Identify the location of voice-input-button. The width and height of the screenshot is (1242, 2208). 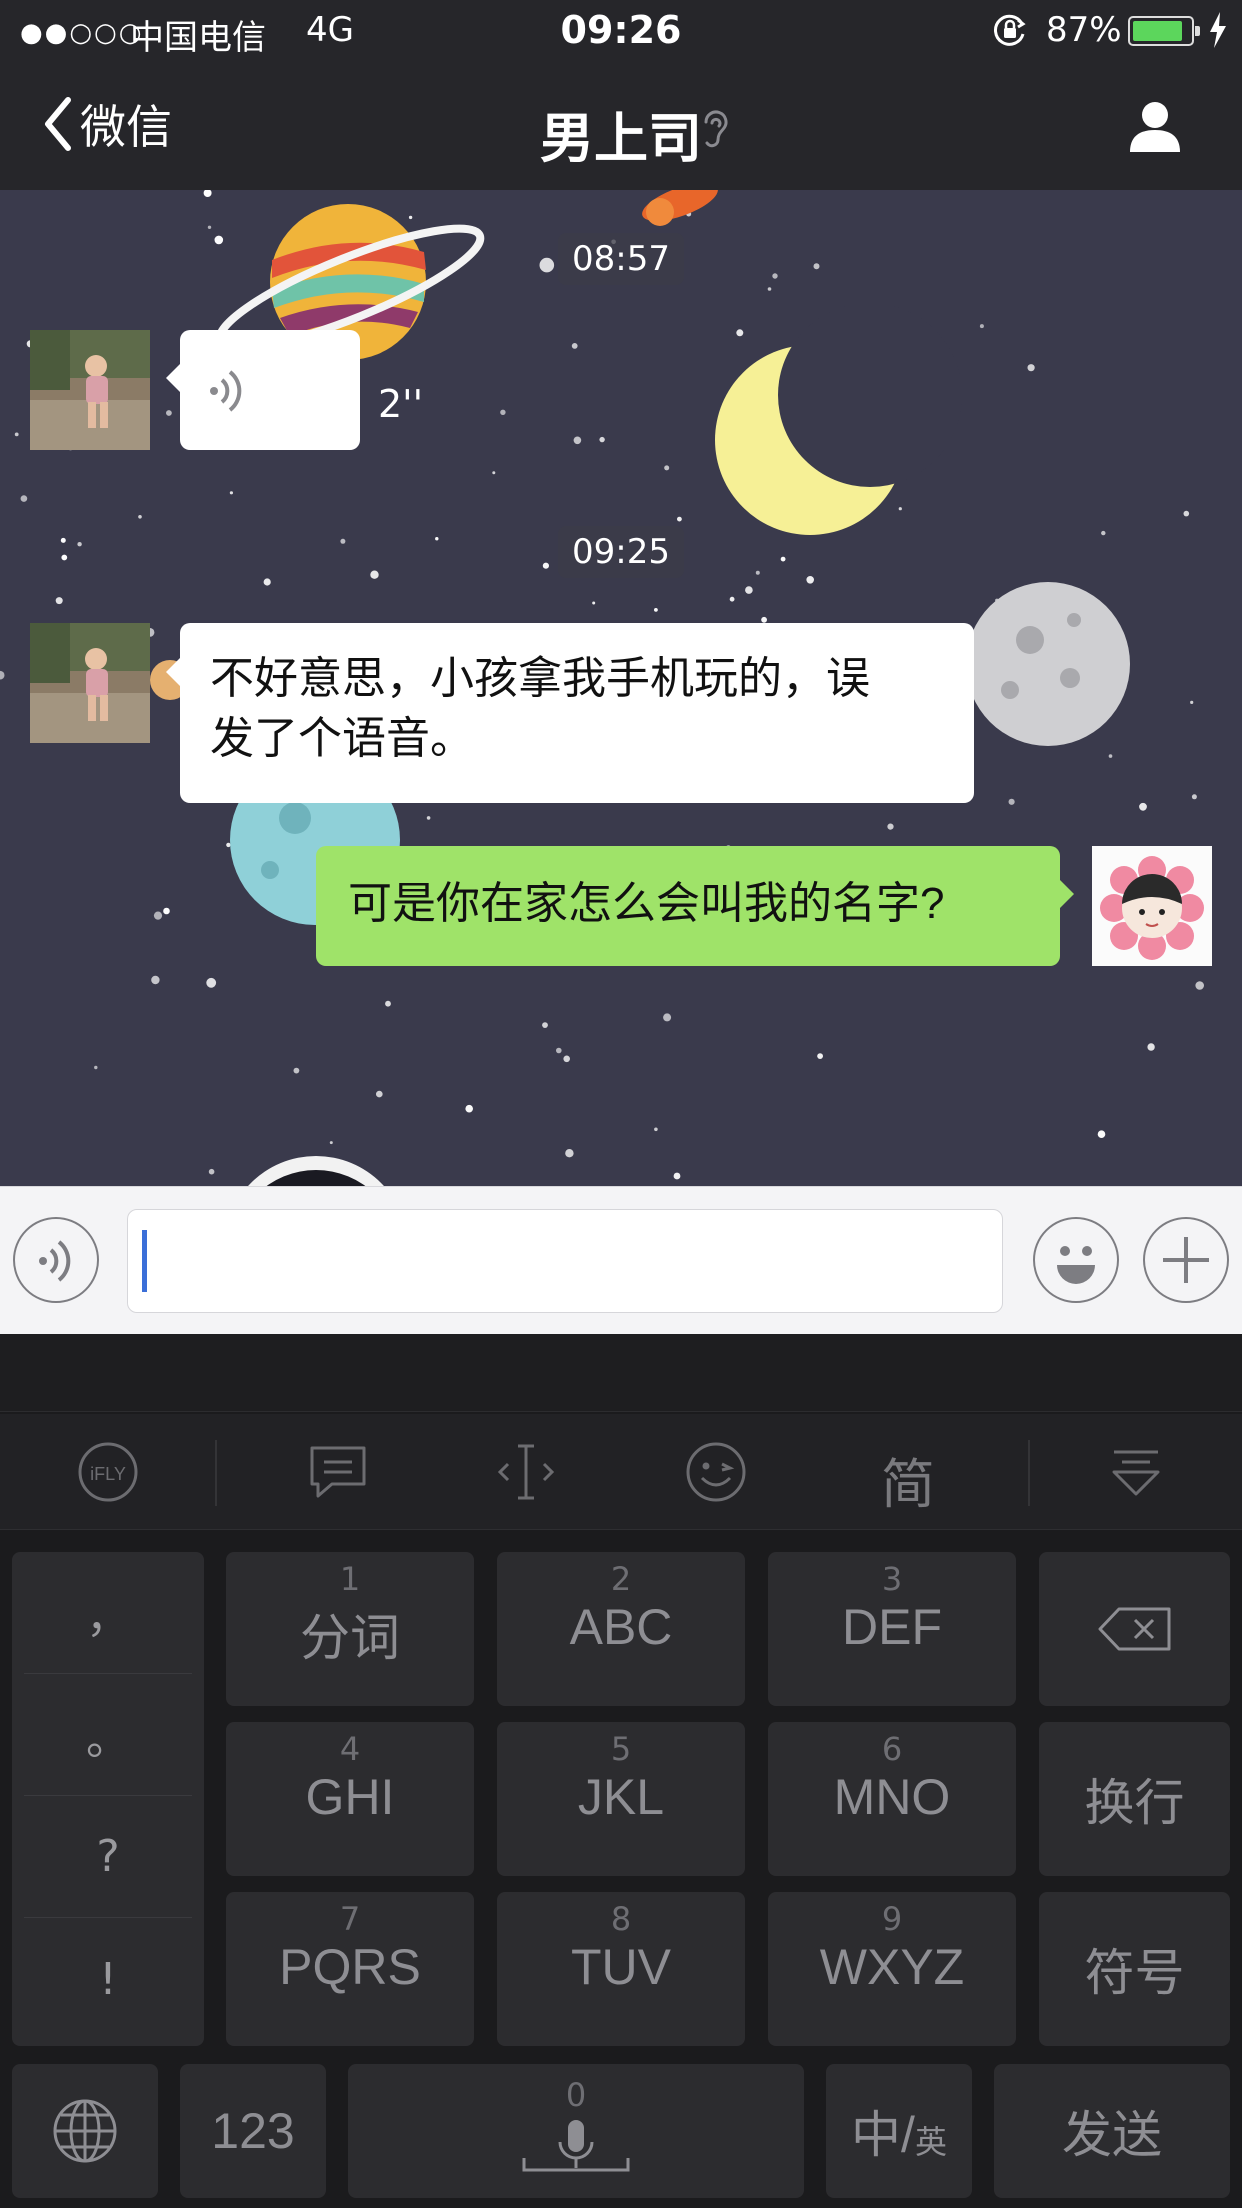
(56, 1260).